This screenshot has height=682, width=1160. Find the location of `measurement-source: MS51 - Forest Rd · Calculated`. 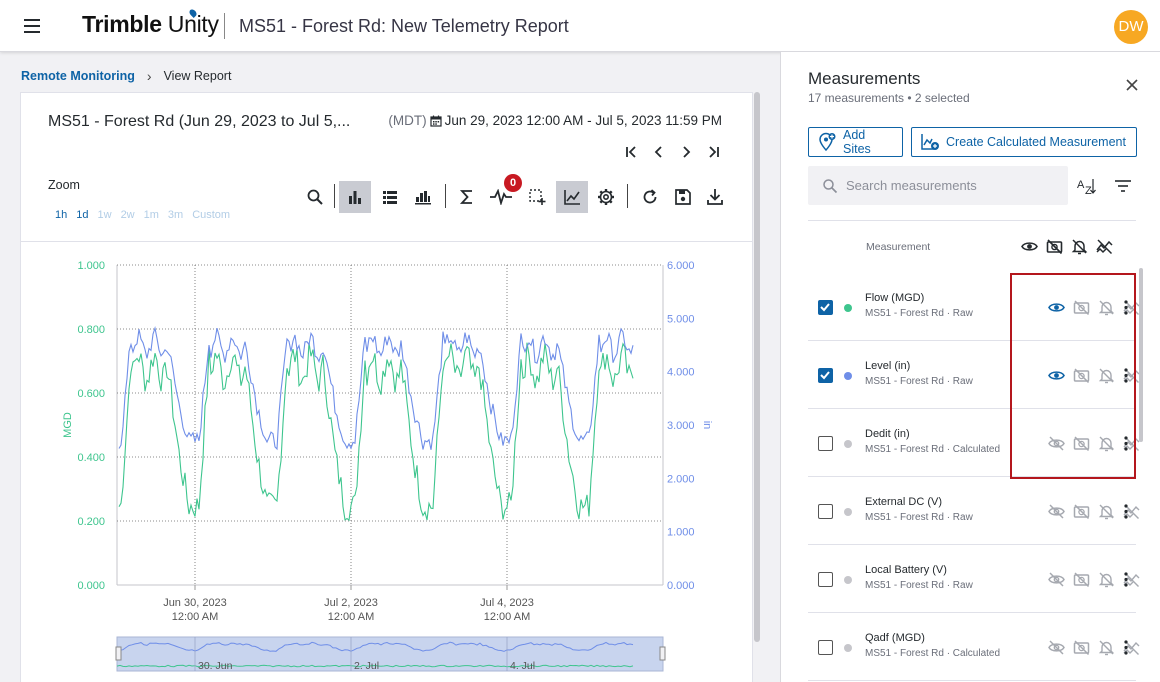

measurement-source: MS51 - Forest Rd · Calculated is located at coordinates (933, 653).